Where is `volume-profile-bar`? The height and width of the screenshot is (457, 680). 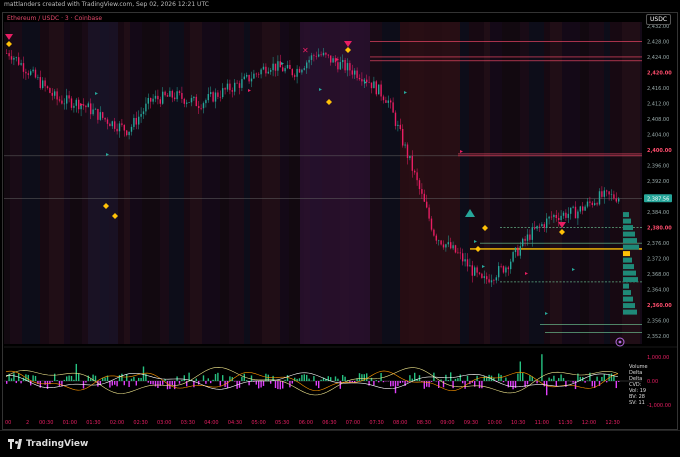
volume-profile-bar is located at coordinates (627, 292).